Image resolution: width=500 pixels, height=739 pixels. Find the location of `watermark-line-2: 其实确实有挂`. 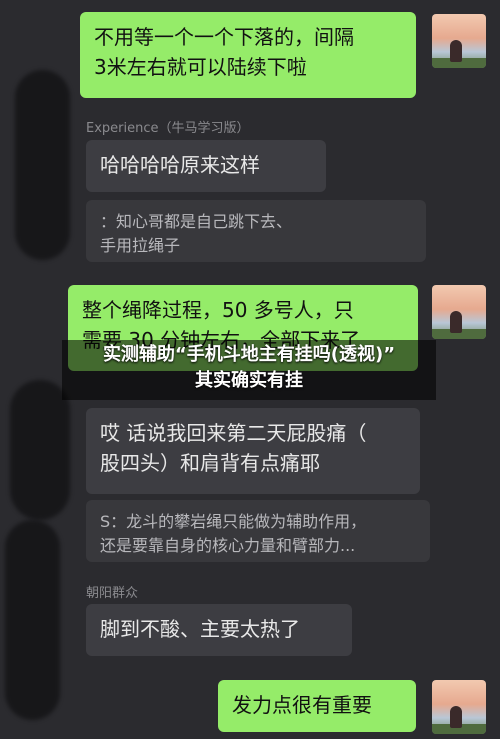

watermark-line-2: 其实确实有挂 is located at coordinates (249, 380).